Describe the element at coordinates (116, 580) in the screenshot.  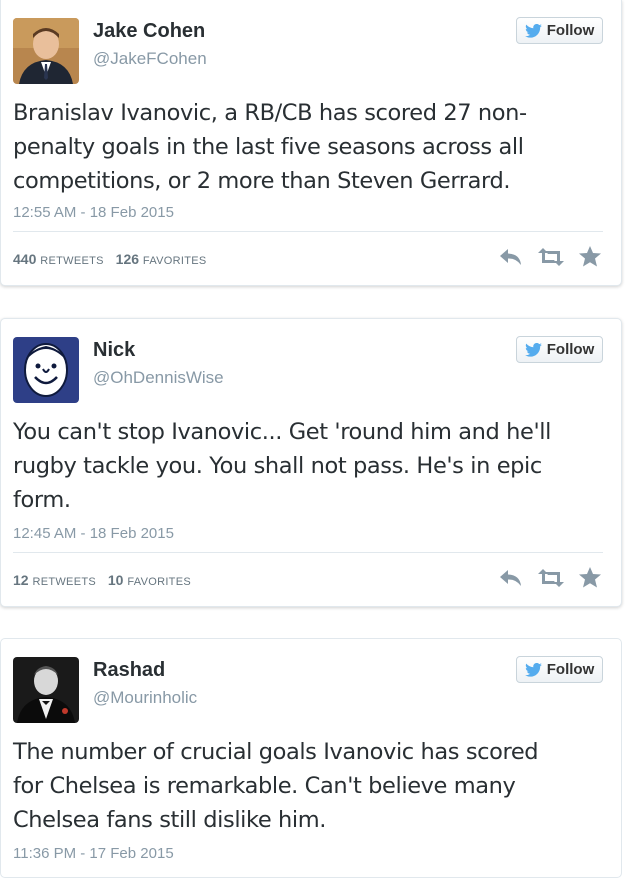
I see `favorite-count: 10` at that location.